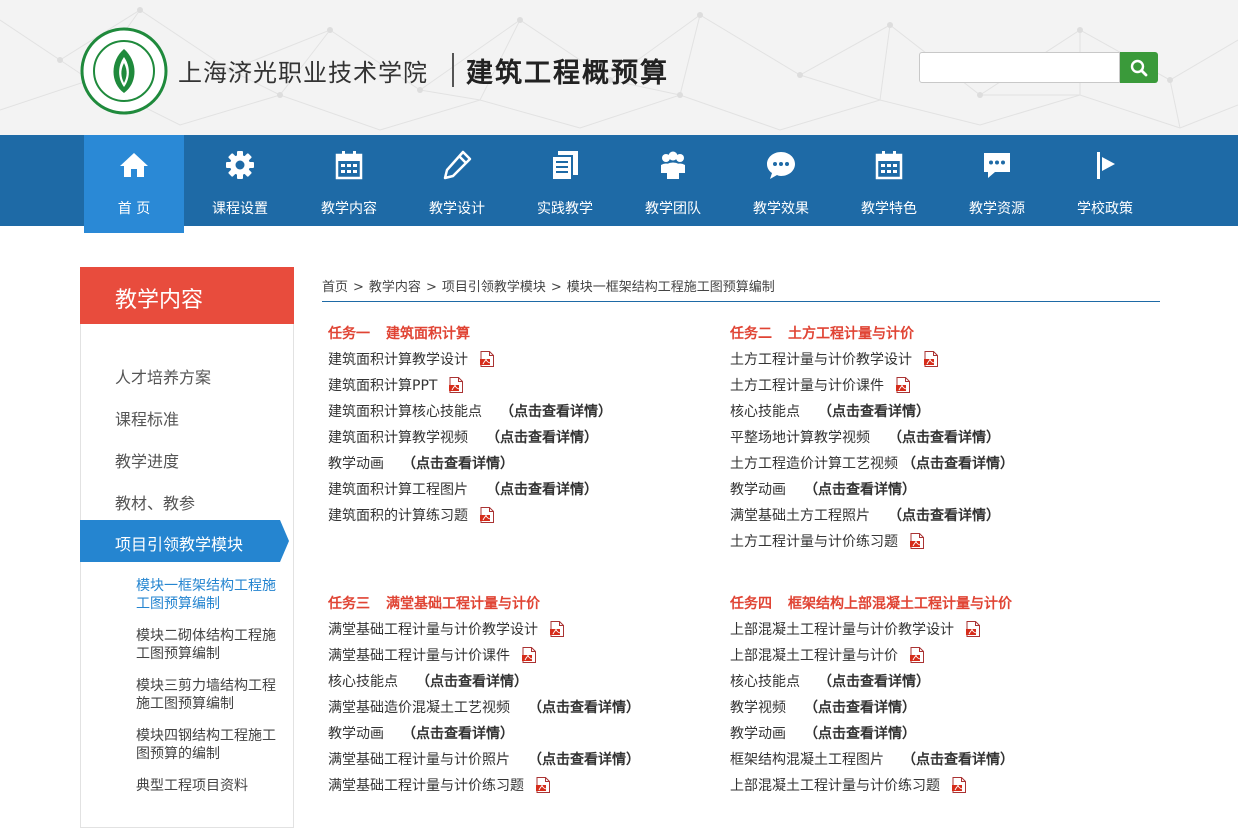  I want to click on resource-label: 教学动画, so click(758, 734).